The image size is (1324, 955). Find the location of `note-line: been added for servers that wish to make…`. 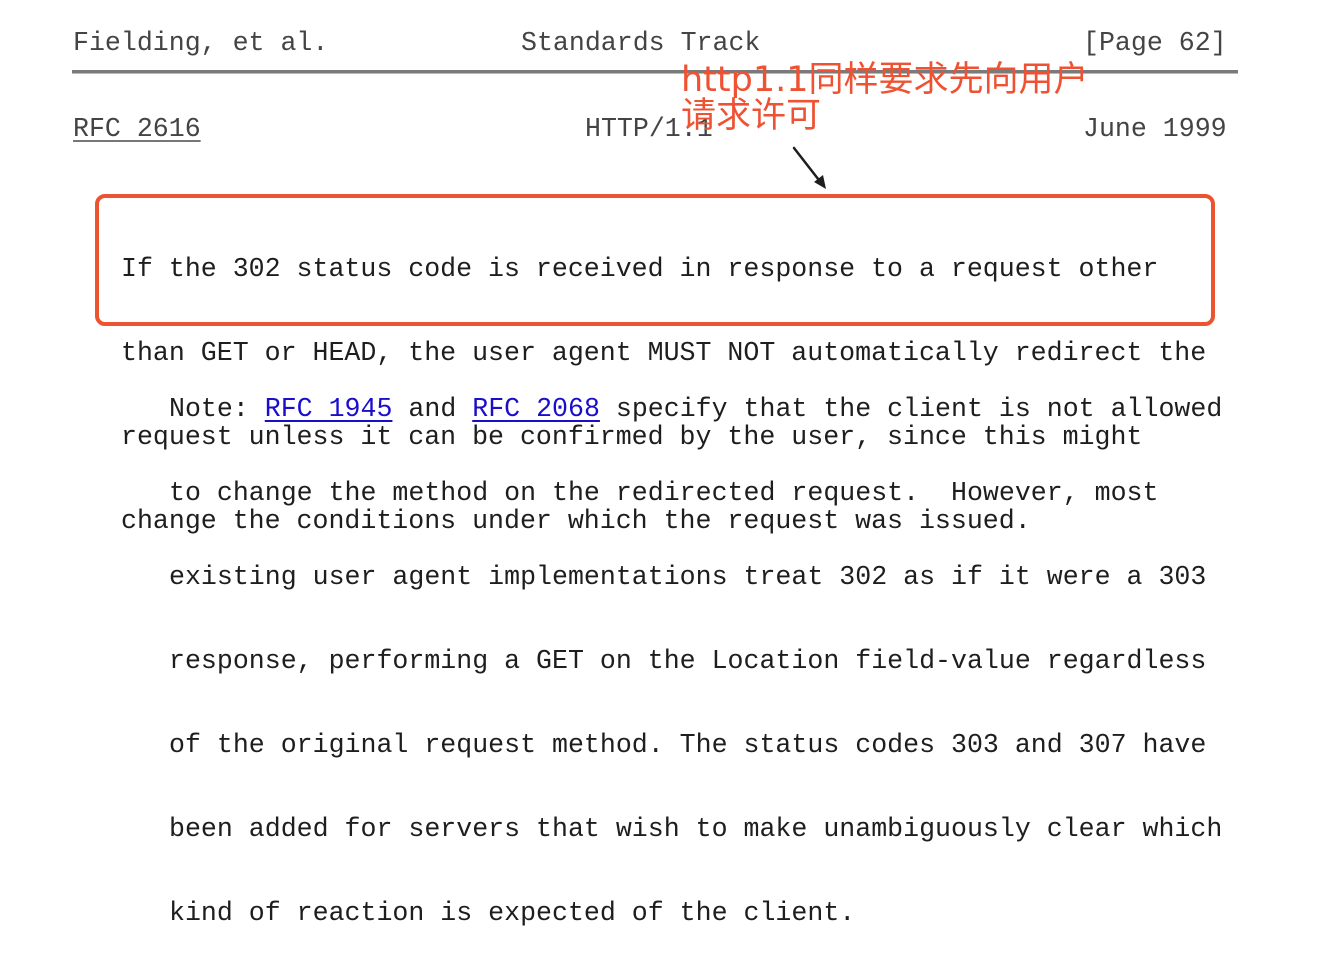

note-line: been added for servers that wish to make… is located at coordinates (696, 829).